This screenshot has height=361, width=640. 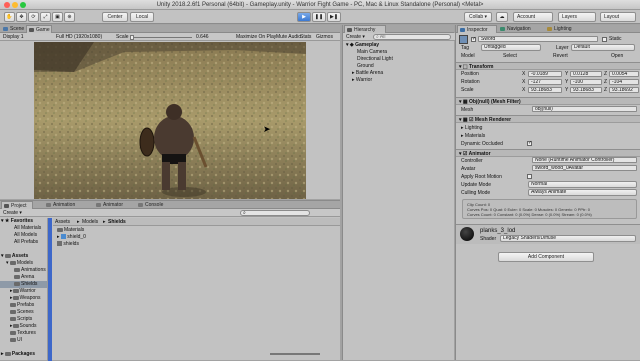 I want to click on tab-inspector: Inspector, so click(x=477, y=29).